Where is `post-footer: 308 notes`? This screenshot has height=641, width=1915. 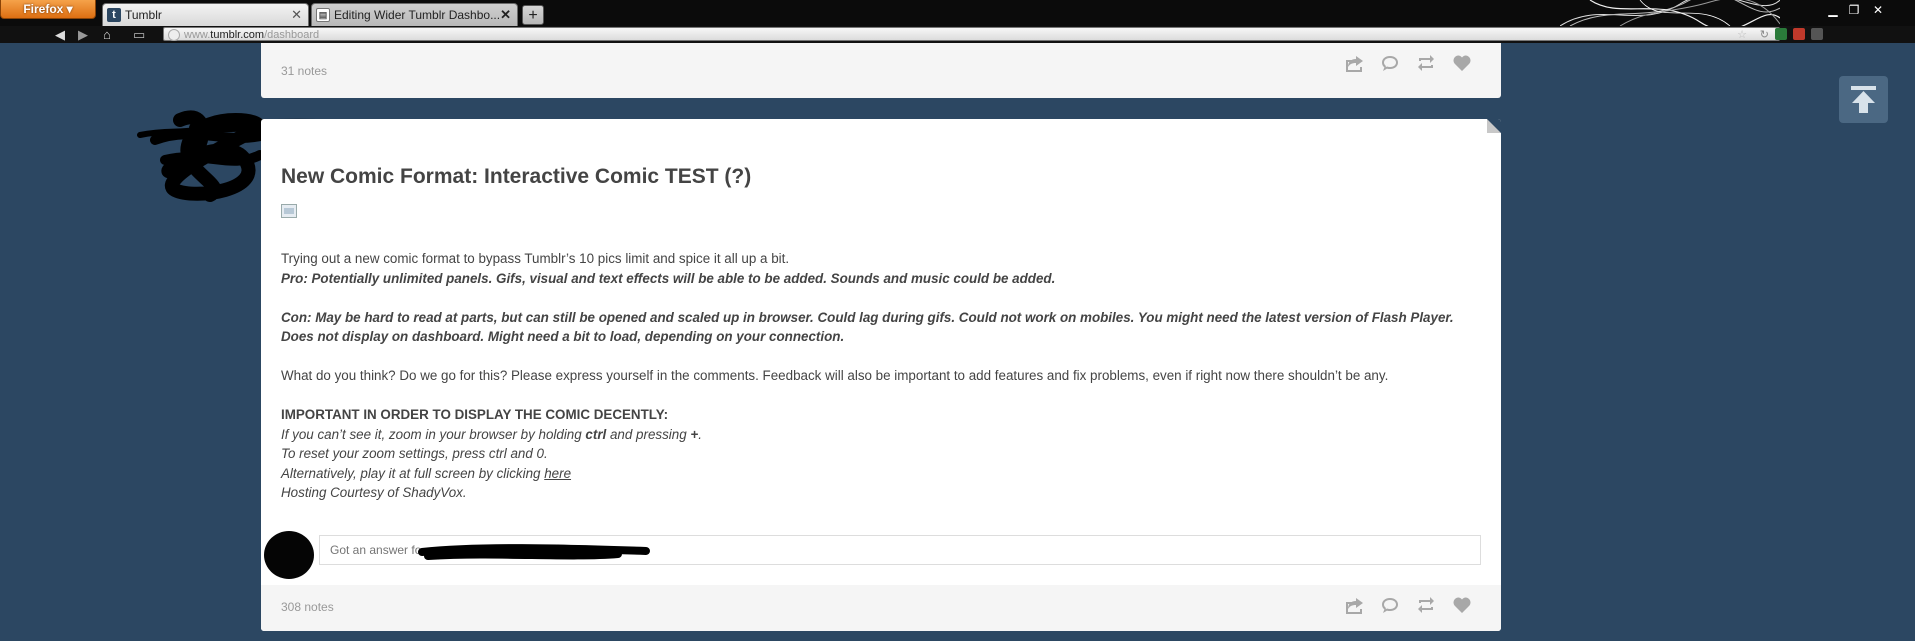 post-footer: 308 notes is located at coordinates (881, 608).